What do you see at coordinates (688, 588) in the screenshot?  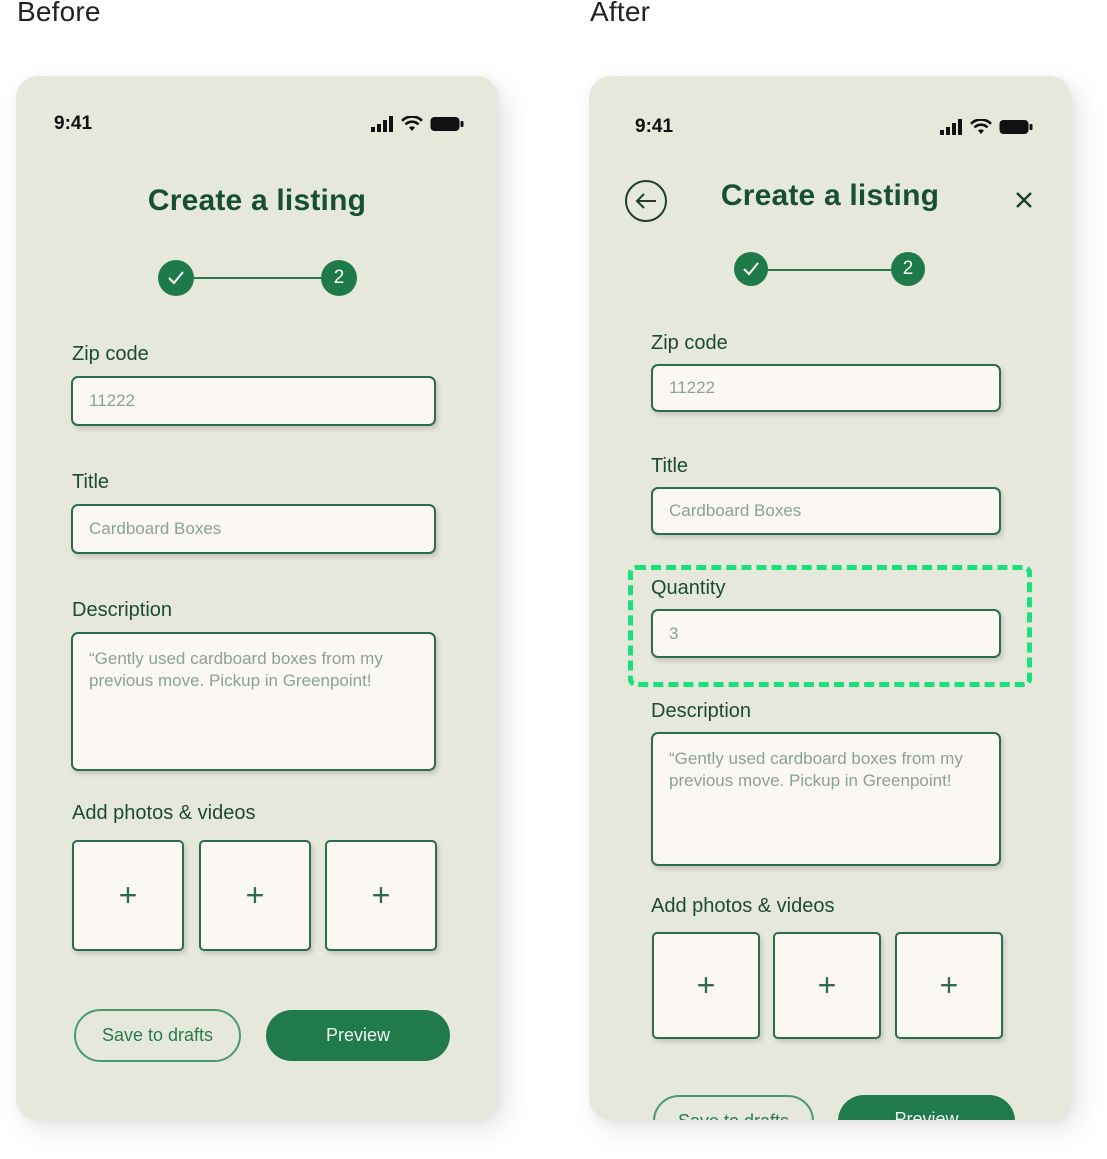 I see `quantity-label: Quantity` at bounding box center [688, 588].